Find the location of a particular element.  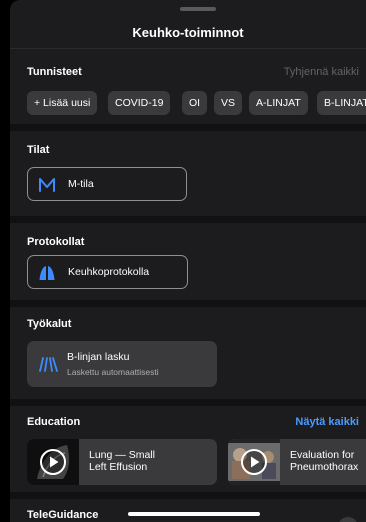

see-all-education-link: Näytä kaikki is located at coordinates (327, 422).